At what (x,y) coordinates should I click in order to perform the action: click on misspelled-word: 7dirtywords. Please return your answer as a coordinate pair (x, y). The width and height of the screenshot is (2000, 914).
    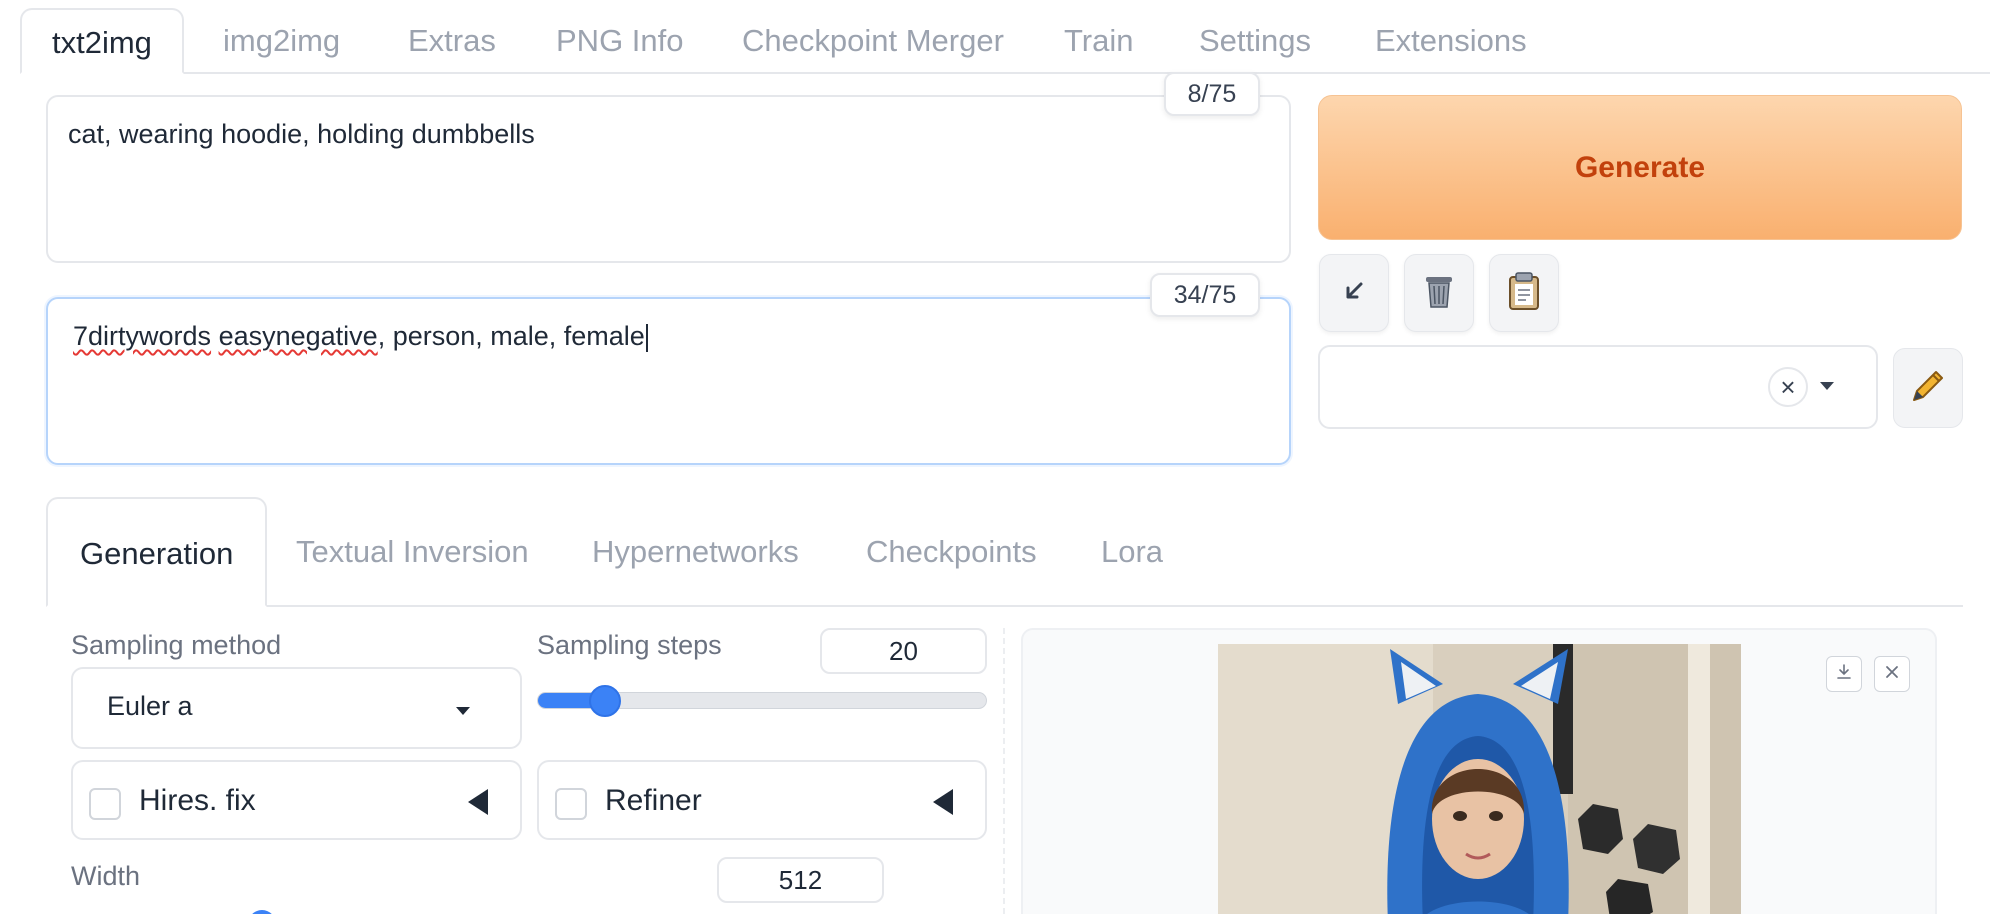
    Looking at the image, I should click on (142, 336).